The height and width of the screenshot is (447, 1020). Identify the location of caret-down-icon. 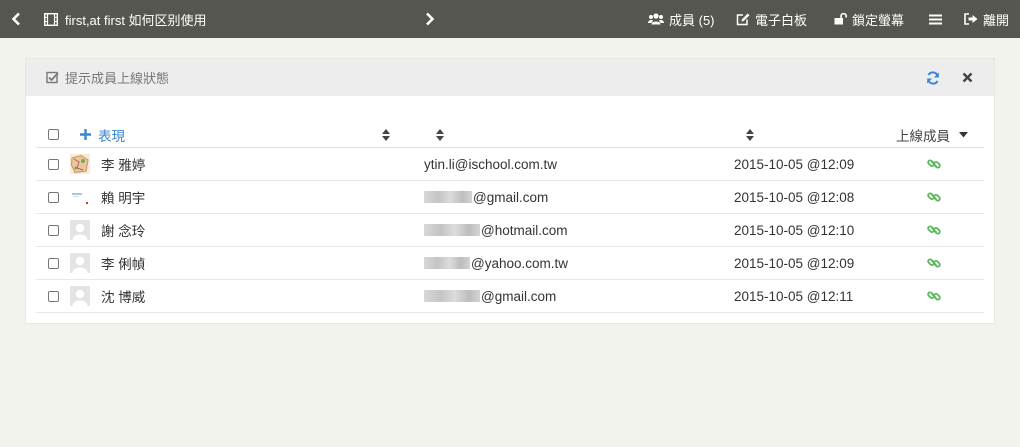
(963, 134).